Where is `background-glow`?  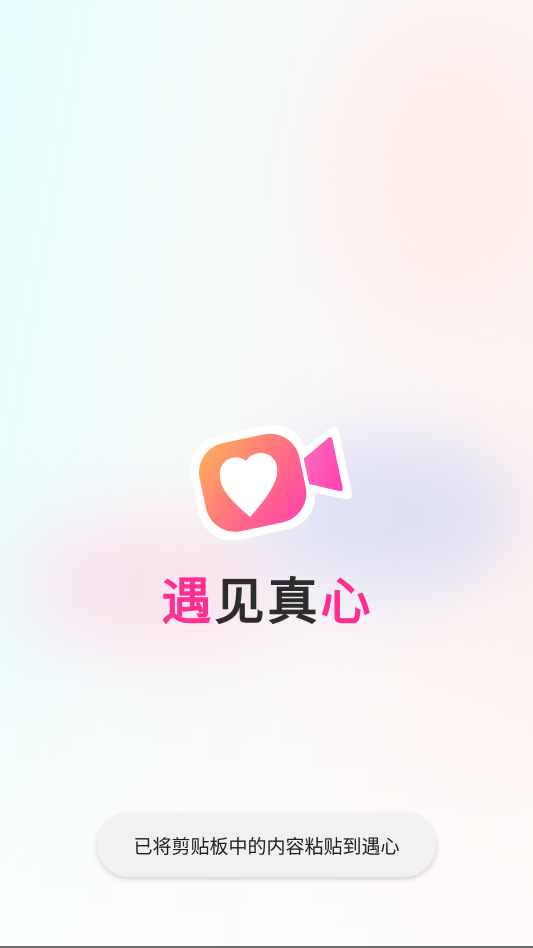 background-glow is located at coordinates (431, 170).